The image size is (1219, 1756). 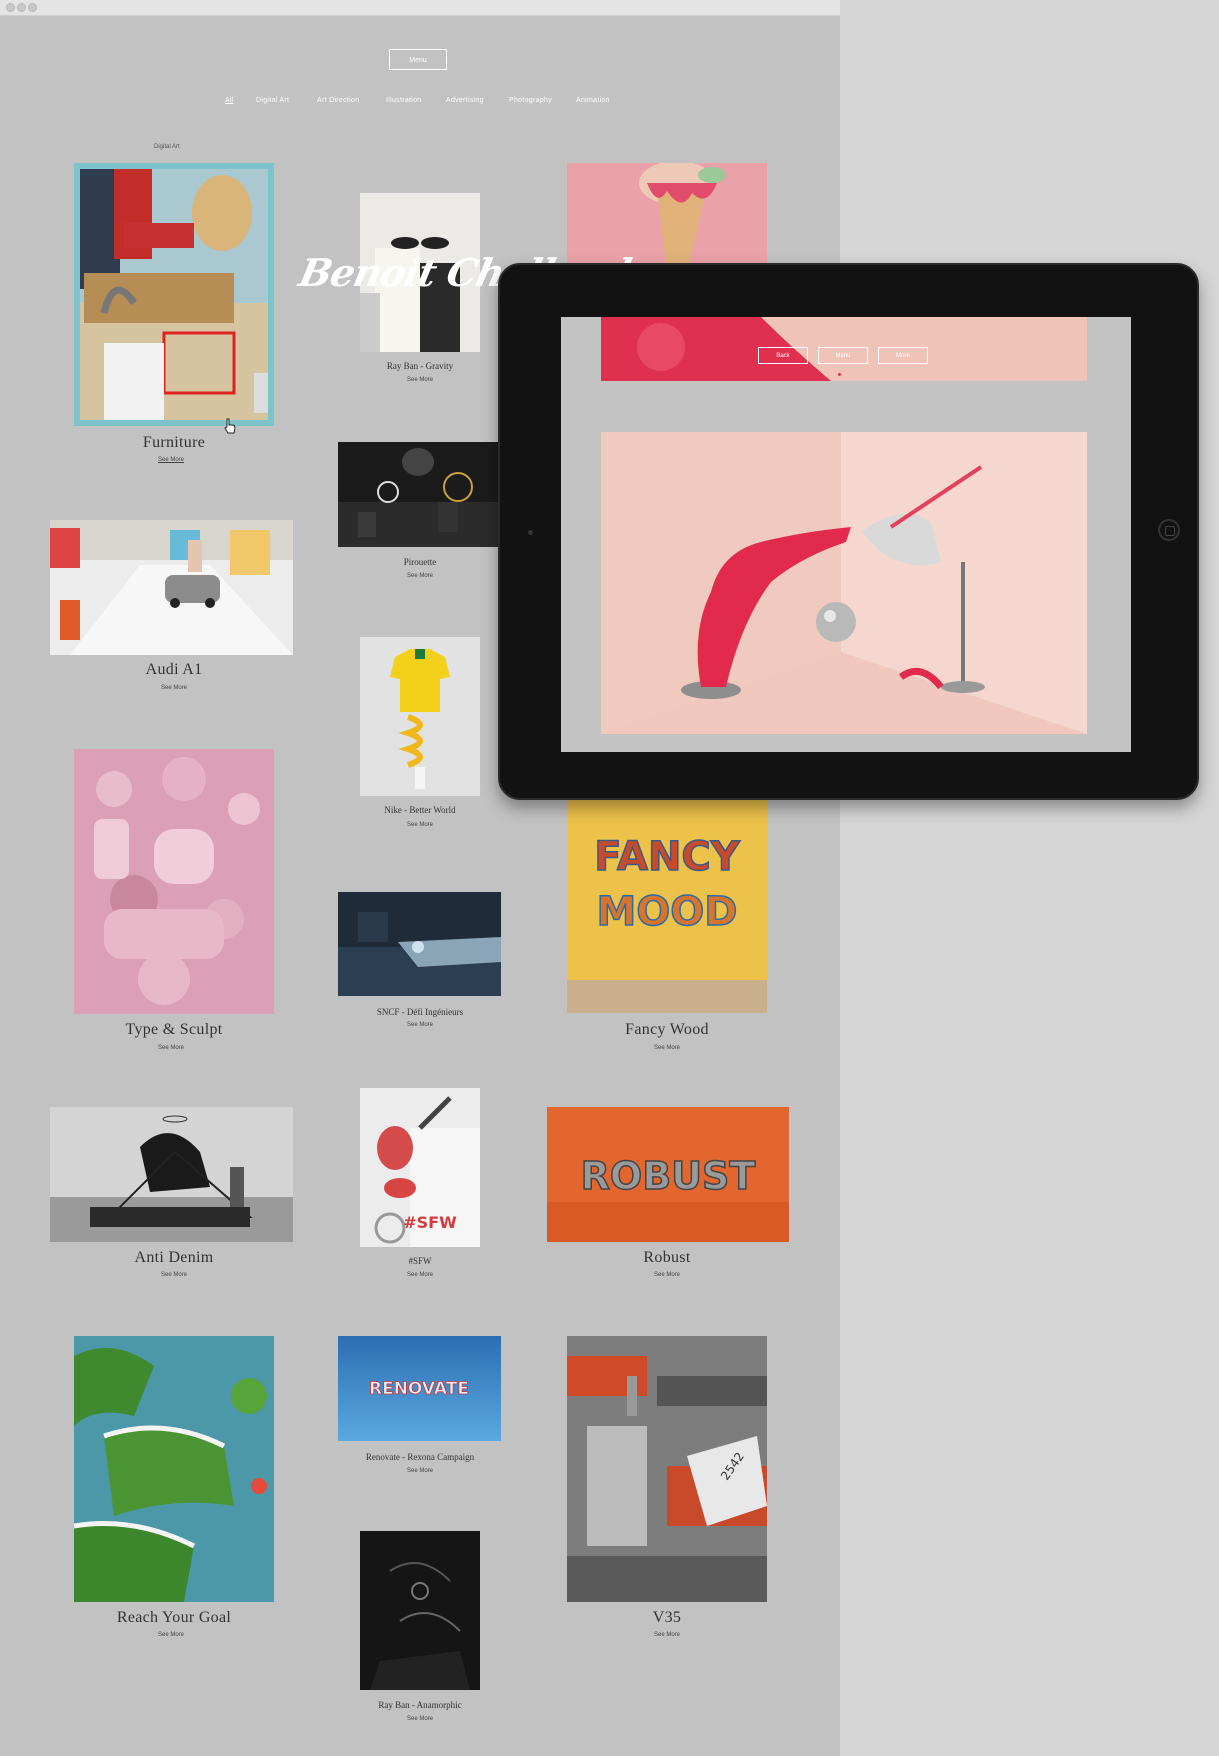 I want to click on sncf-artwork, so click(x=419, y=944).